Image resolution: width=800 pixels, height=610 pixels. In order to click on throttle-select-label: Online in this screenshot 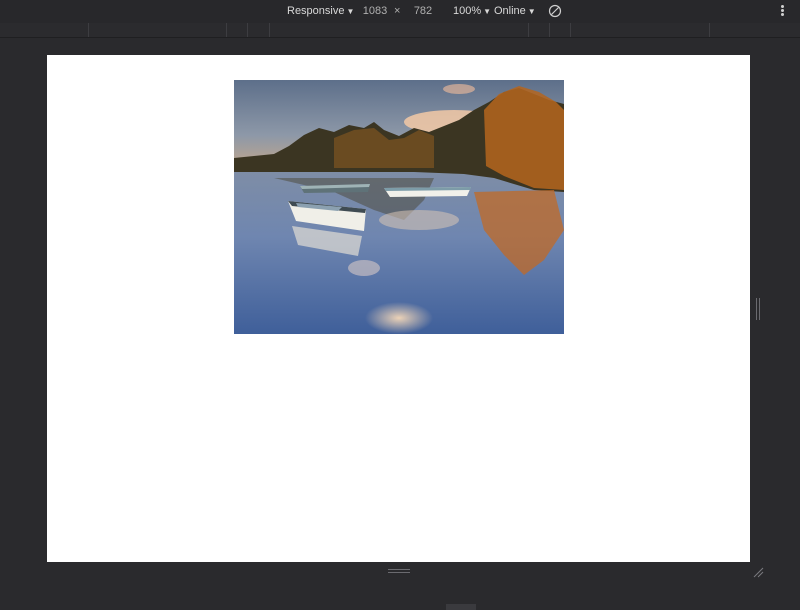, I will do `click(510, 11)`.